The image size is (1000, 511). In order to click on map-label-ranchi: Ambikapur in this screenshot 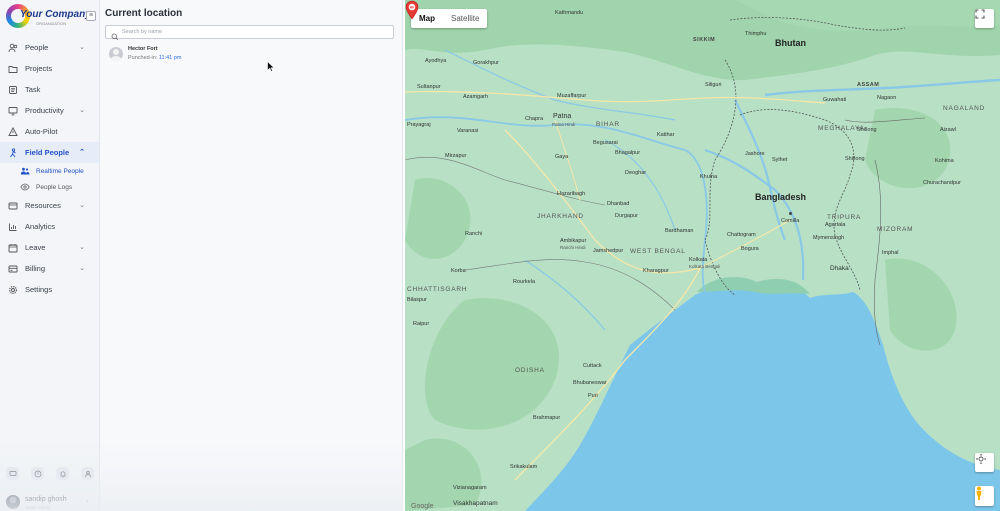, I will do `click(573, 241)`.